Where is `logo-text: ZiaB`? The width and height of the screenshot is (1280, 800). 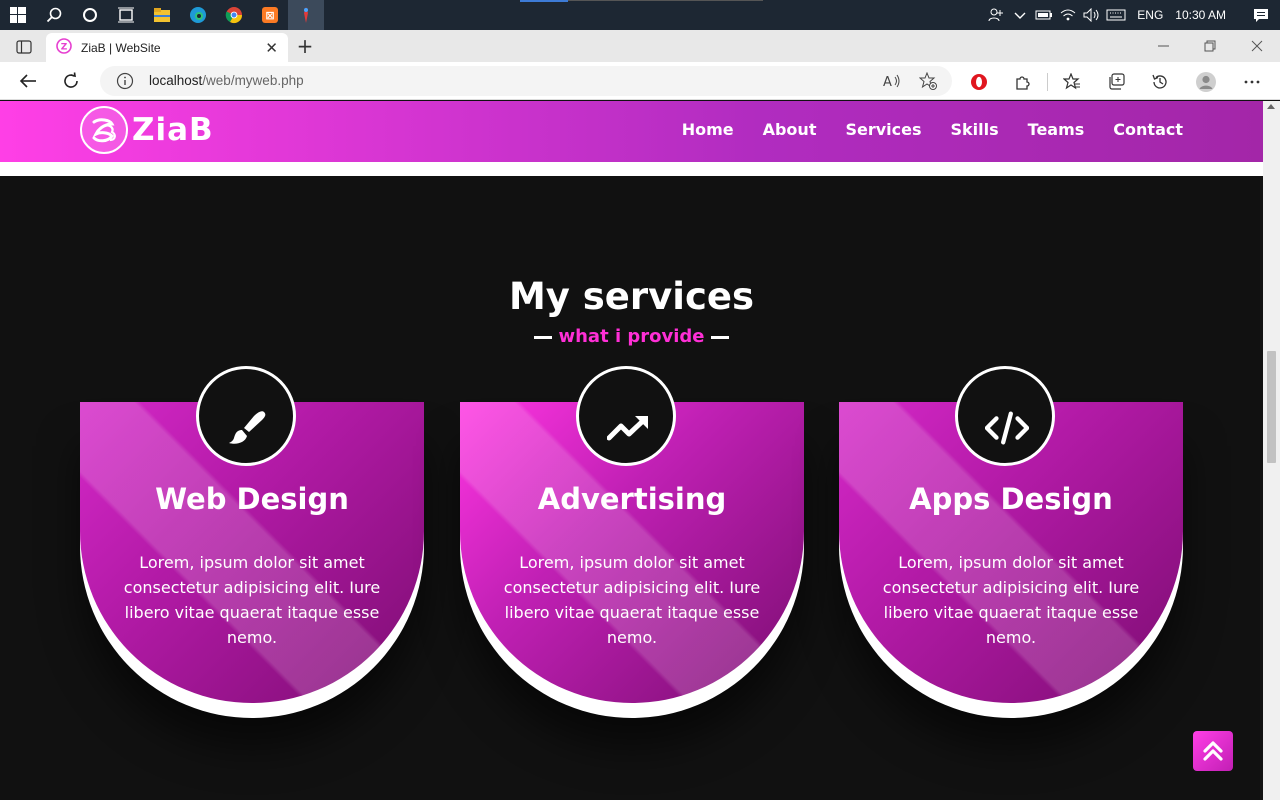 logo-text: ZiaB is located at coordinates (173, 130).